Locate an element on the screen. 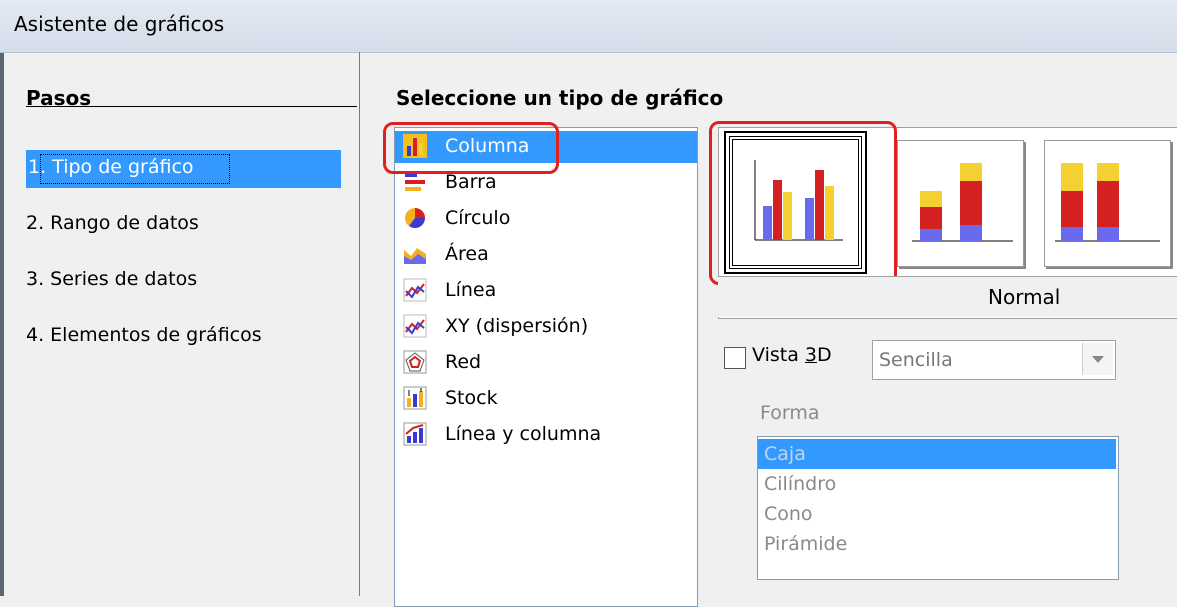  stacked-column-preview-icon is located at coordinates (962, 202).